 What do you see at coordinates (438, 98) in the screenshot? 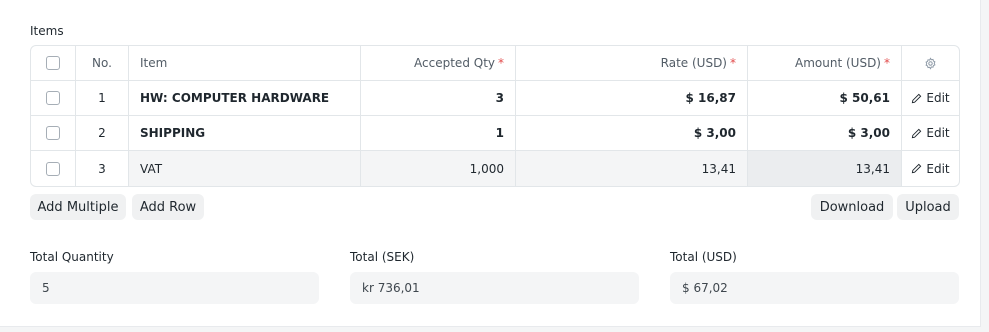
I see `row-qty: 3` at bounding box center [438, 98].